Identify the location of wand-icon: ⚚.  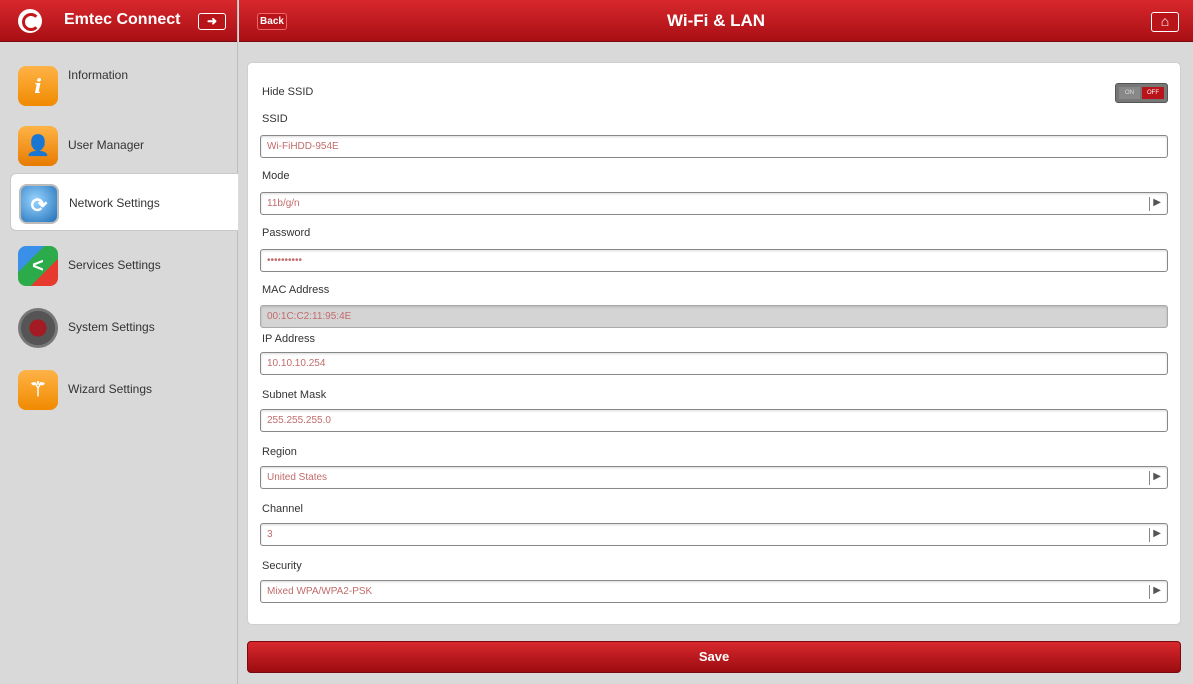
(38, 390).